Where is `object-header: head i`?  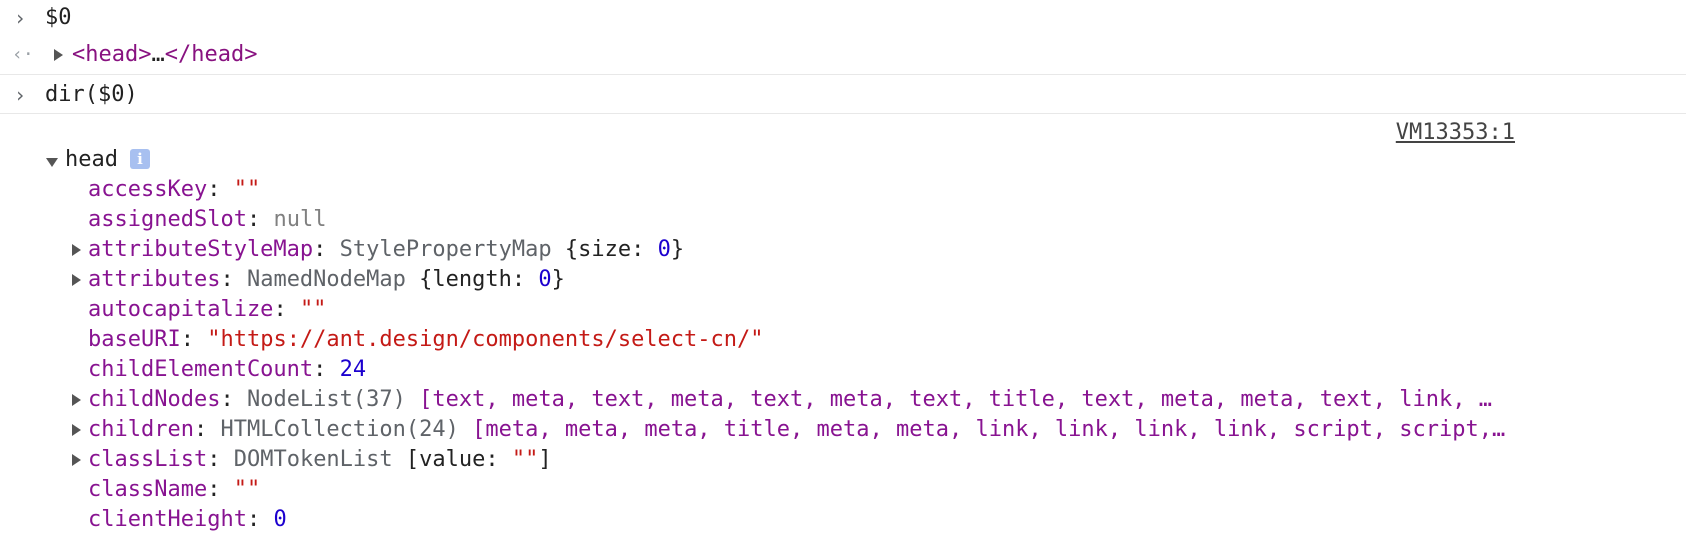
object-header: head i is located at coordinates (843, 160).